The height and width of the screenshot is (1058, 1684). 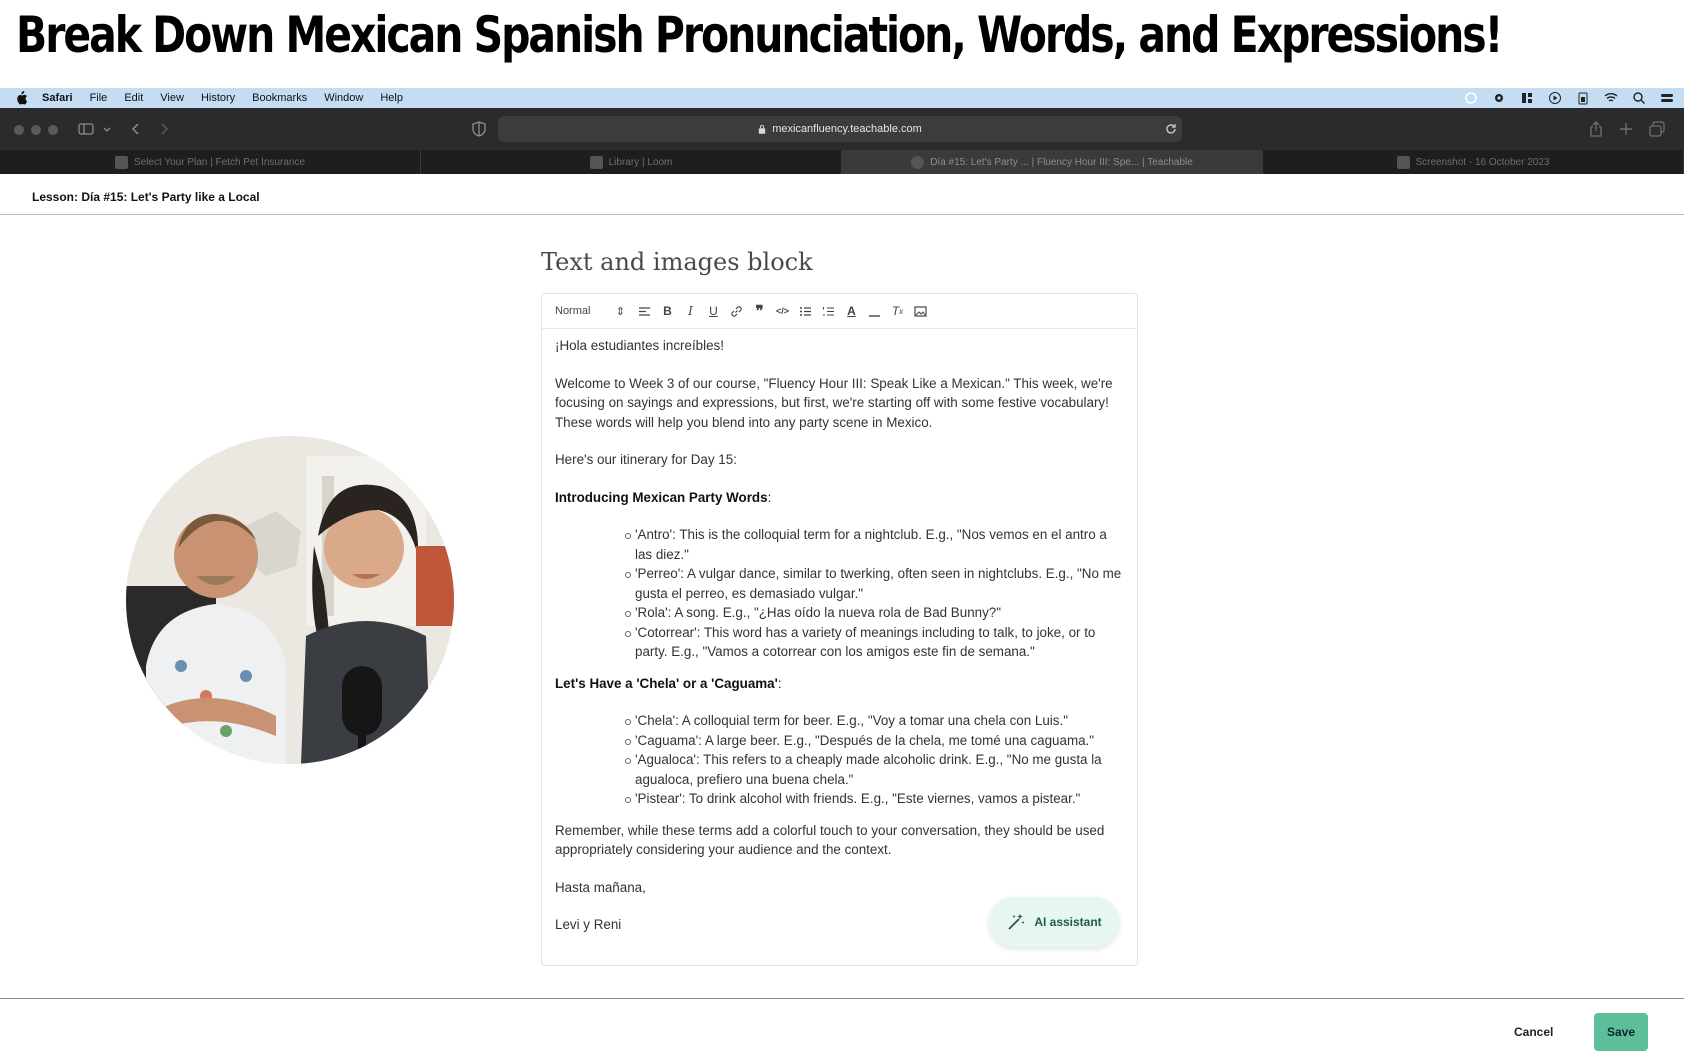 What do you see at coordinates (1068, 922) in the screenshot?
I see `ai-assistant-label: AI assistant` at bounding box center [1068, 922].